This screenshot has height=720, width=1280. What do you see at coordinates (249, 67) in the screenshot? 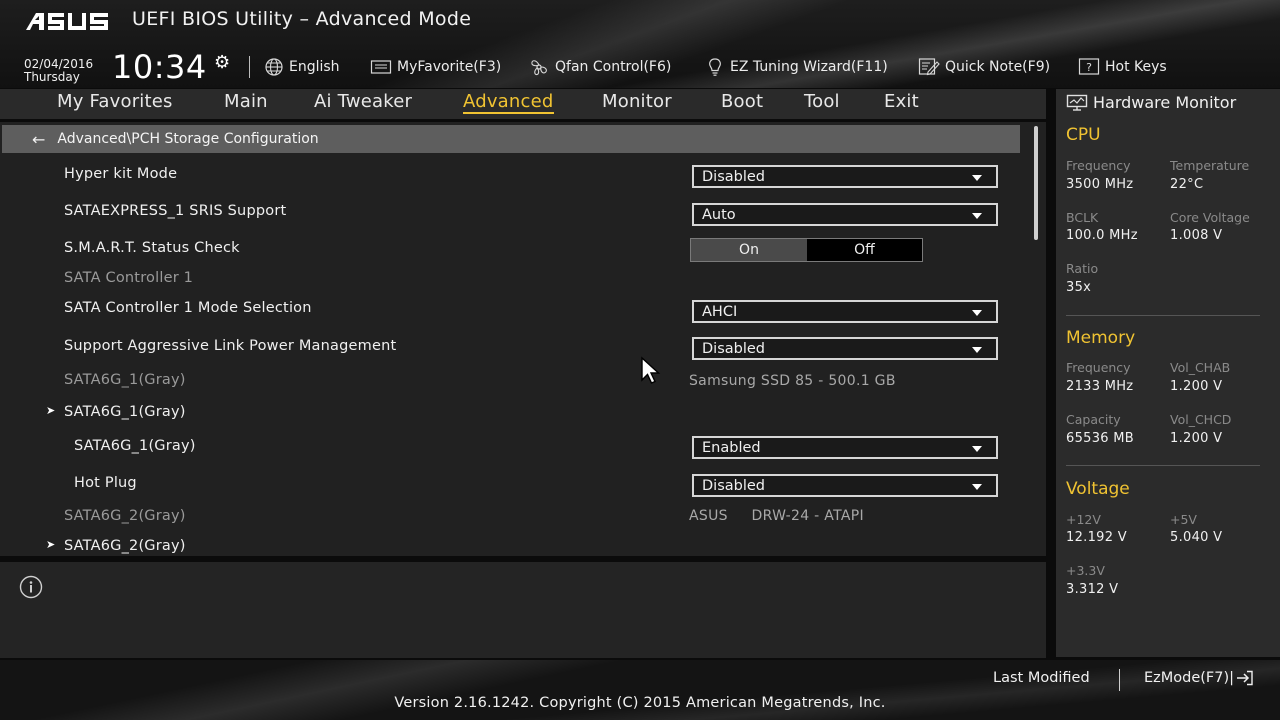
I see `header-divider` at bounding box center [249, 67].